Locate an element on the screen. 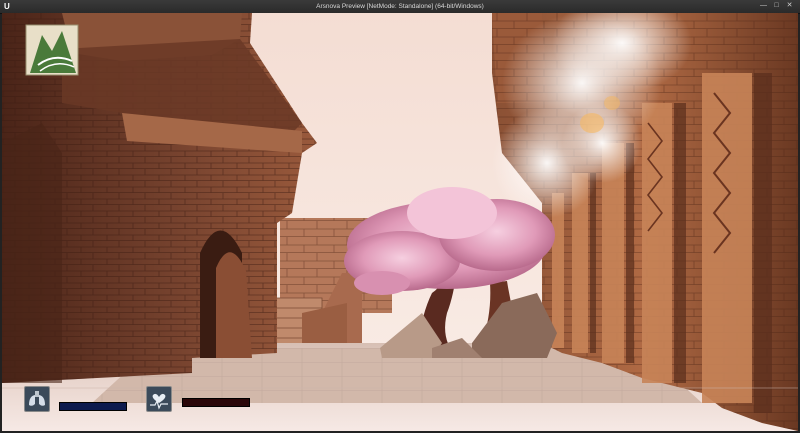  health-bar-fill is located at coordinates (216, 402).